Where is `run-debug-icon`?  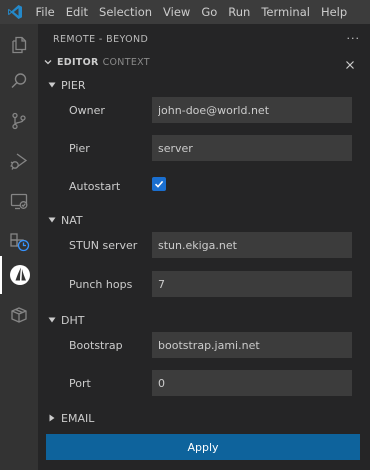
run-debug-icon is located at coordinates (19, 161).